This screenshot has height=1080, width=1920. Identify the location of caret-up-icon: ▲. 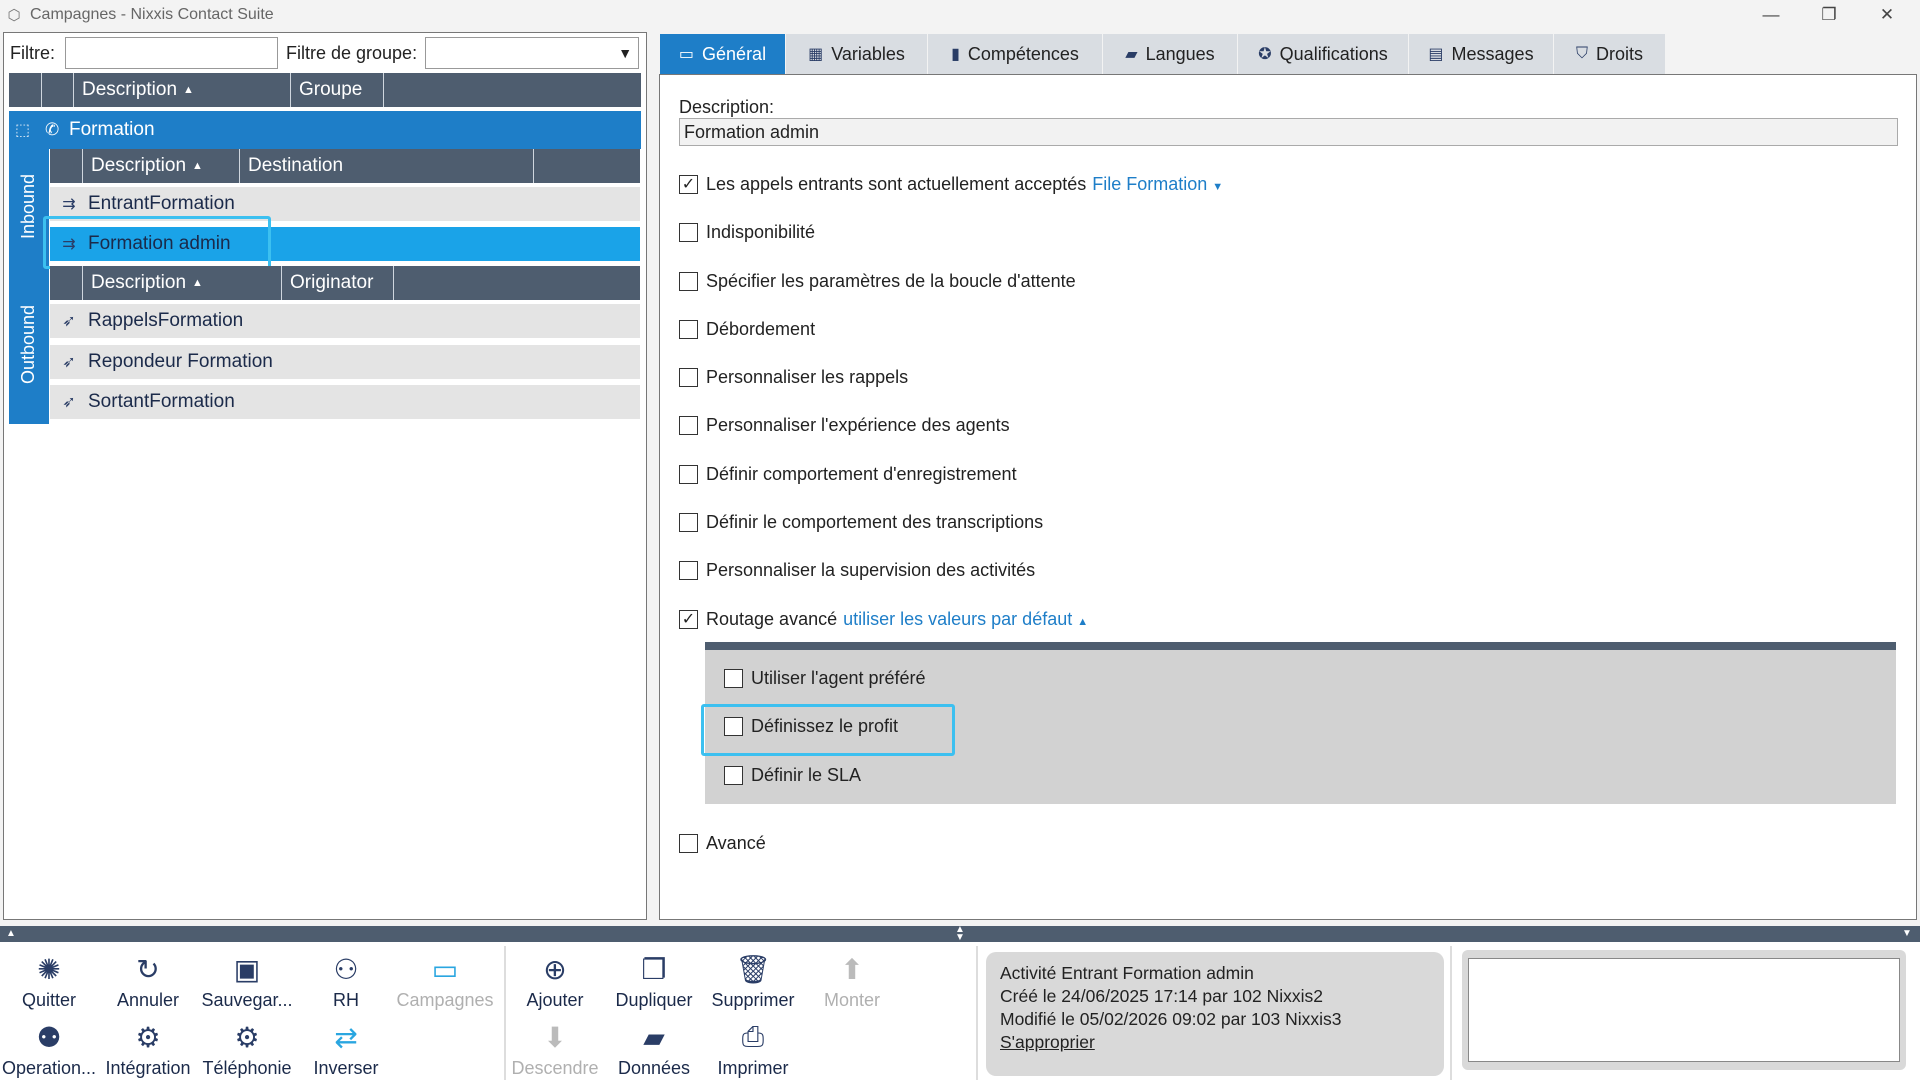
(1083, 622).